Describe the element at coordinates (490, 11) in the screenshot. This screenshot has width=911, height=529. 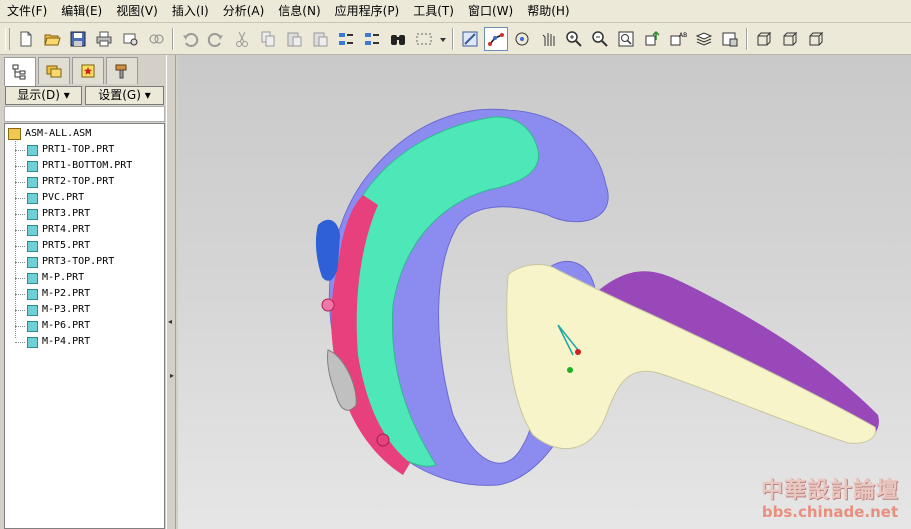
I see `menu-window: 窗口(W)` at that location.